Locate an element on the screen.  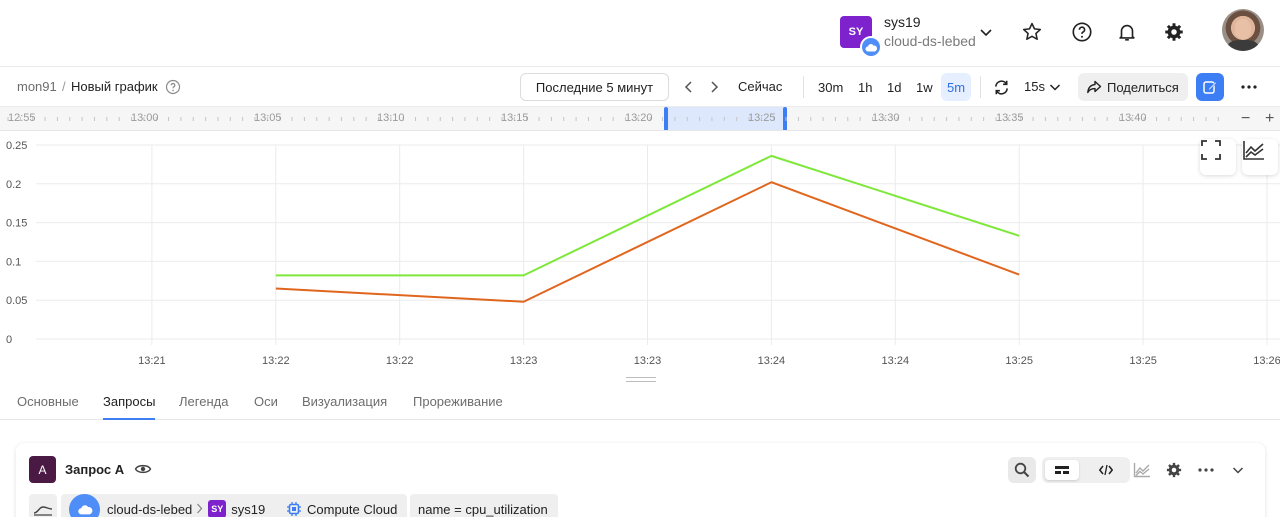
folder-badge: SY is located at coordinates (217, 508).